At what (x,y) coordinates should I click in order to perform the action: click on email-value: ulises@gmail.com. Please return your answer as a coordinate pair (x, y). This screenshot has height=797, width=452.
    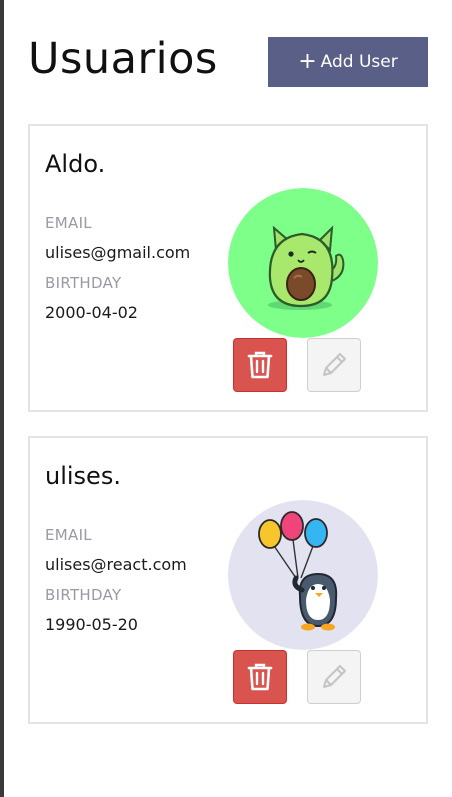
    Looking at the image, I should click on (118, 252).